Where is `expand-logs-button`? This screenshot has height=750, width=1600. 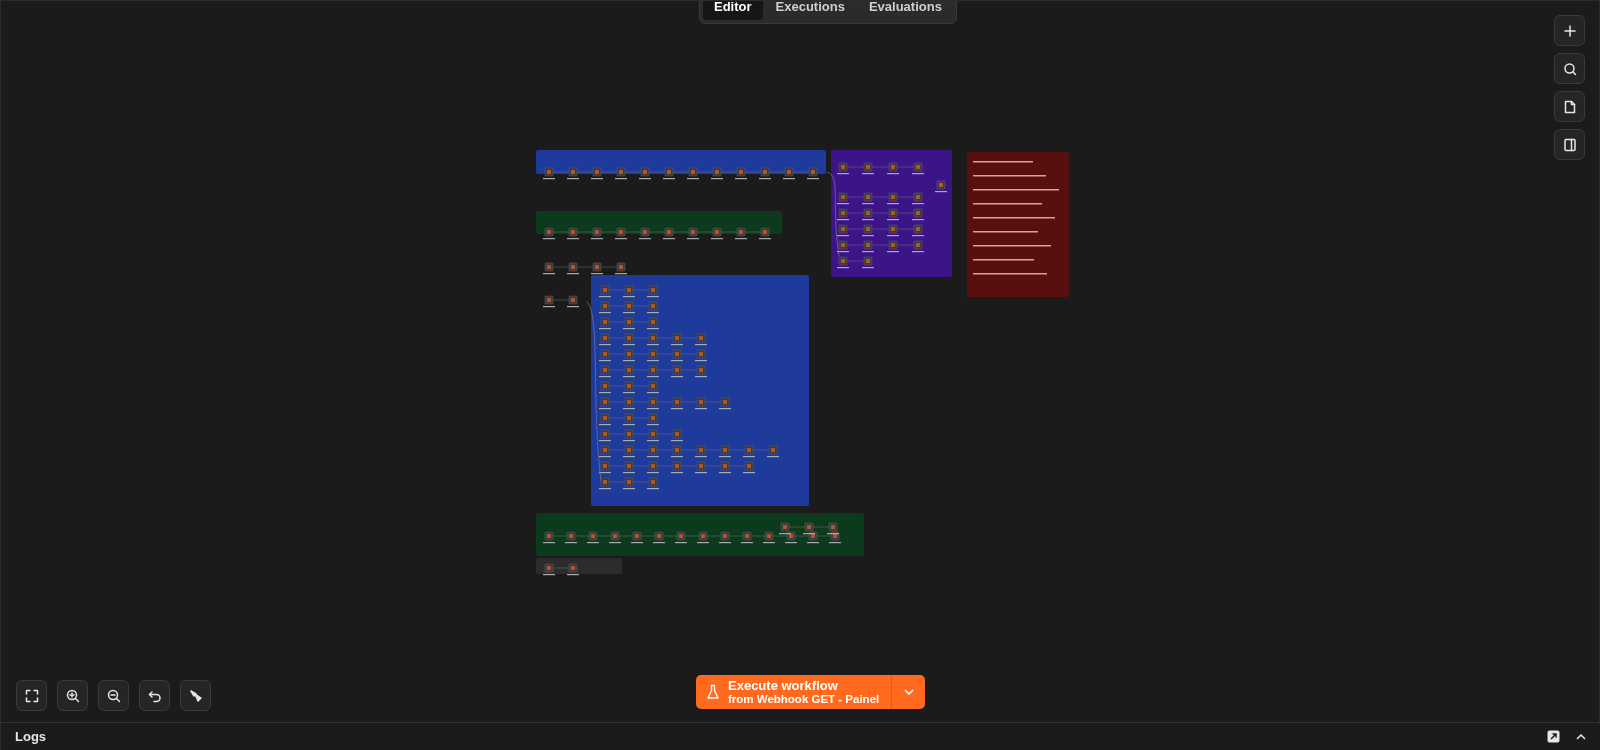 expand-logs-button is located at coordinates (1581, 736).